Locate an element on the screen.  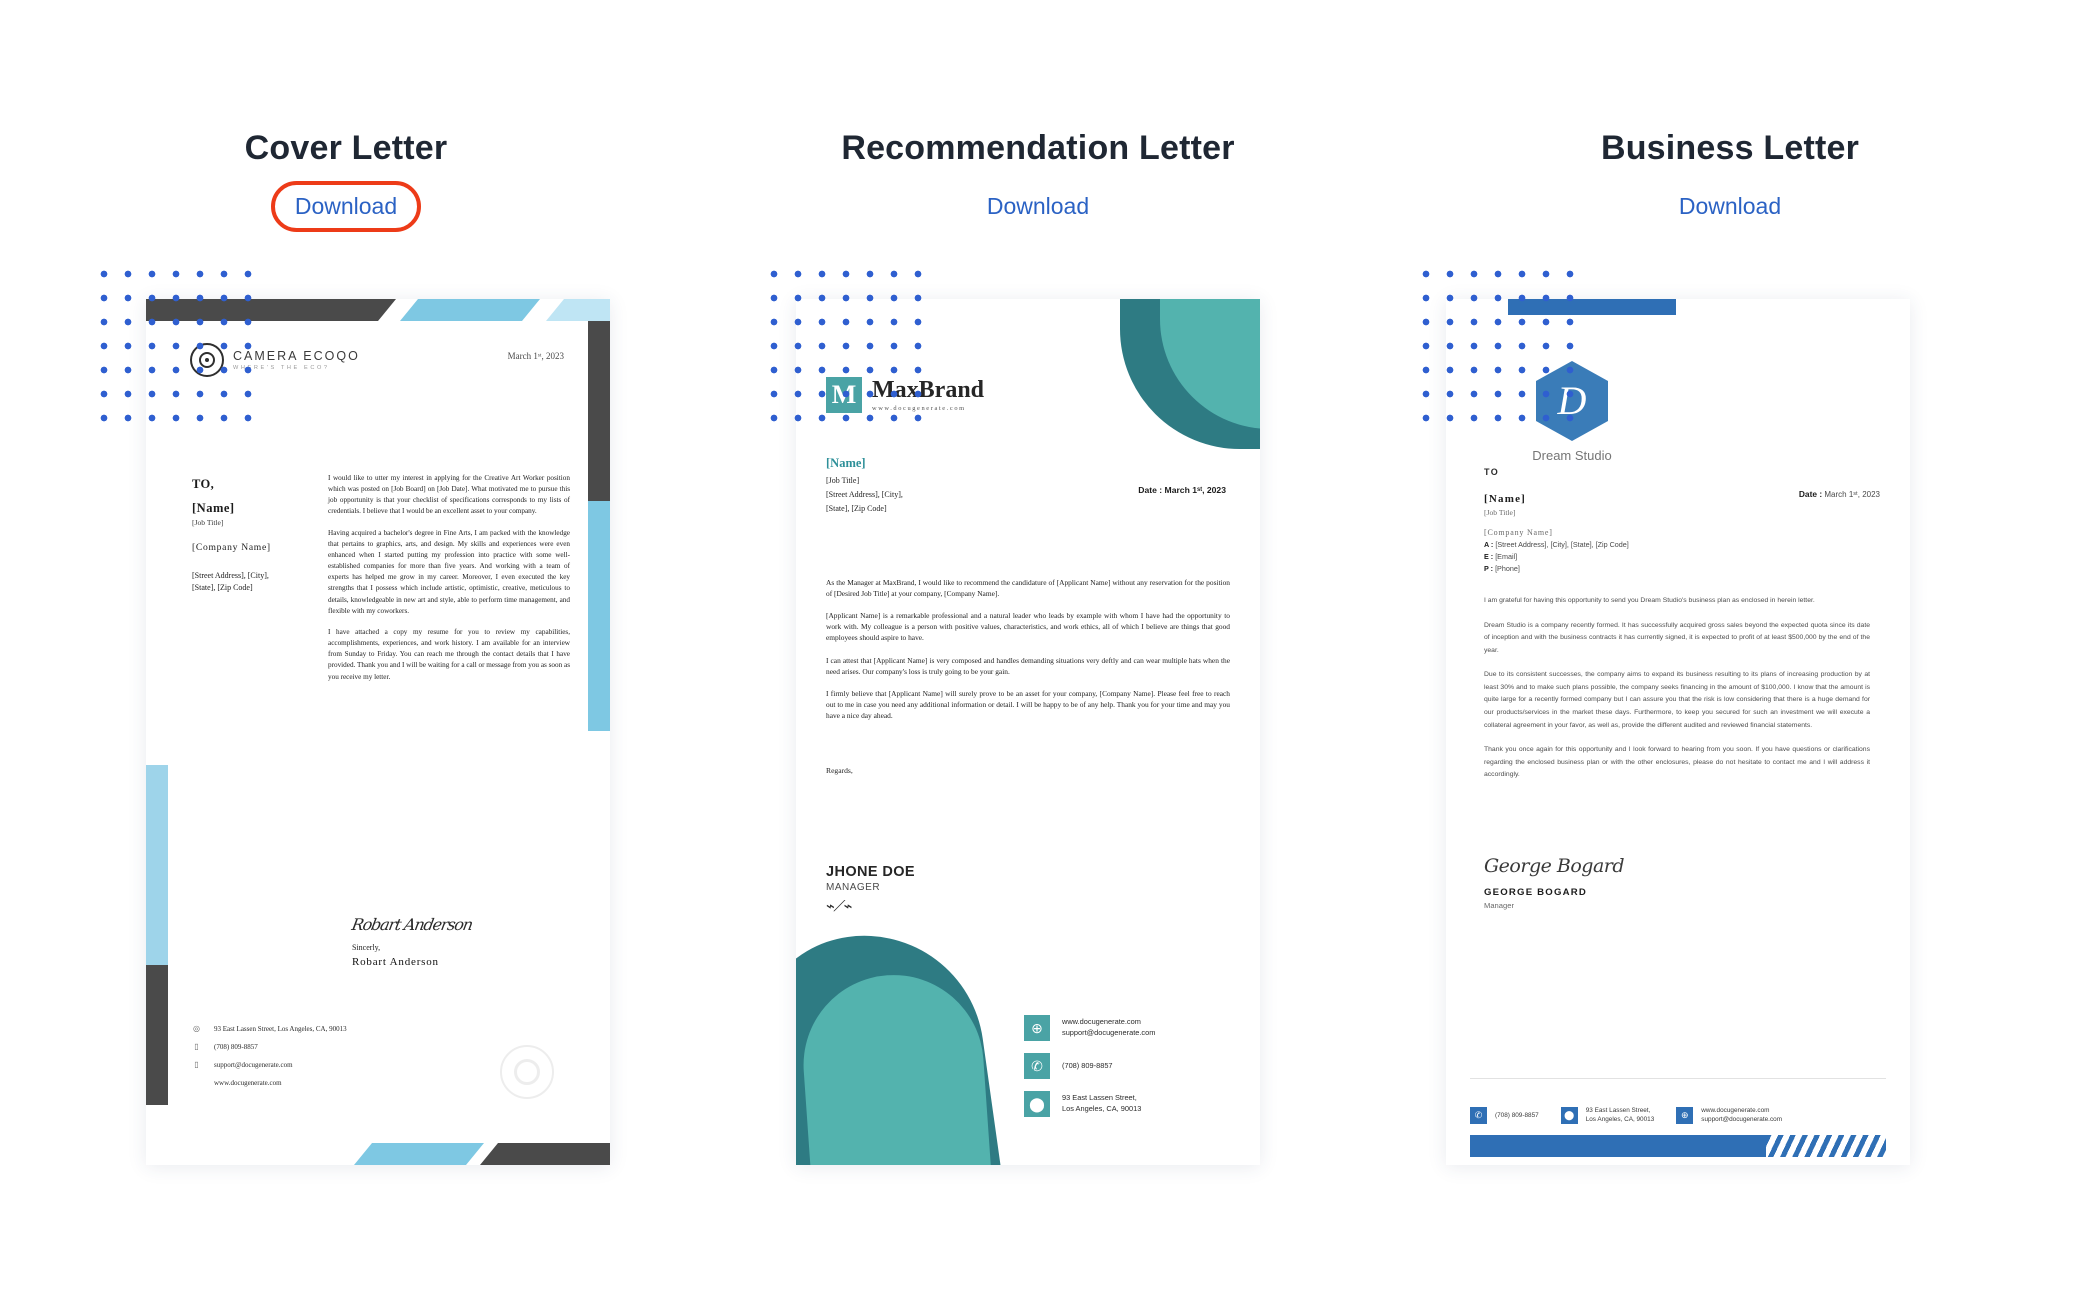
signature-script: ⌁⟋⌁ is located at coordinates (838, 906).